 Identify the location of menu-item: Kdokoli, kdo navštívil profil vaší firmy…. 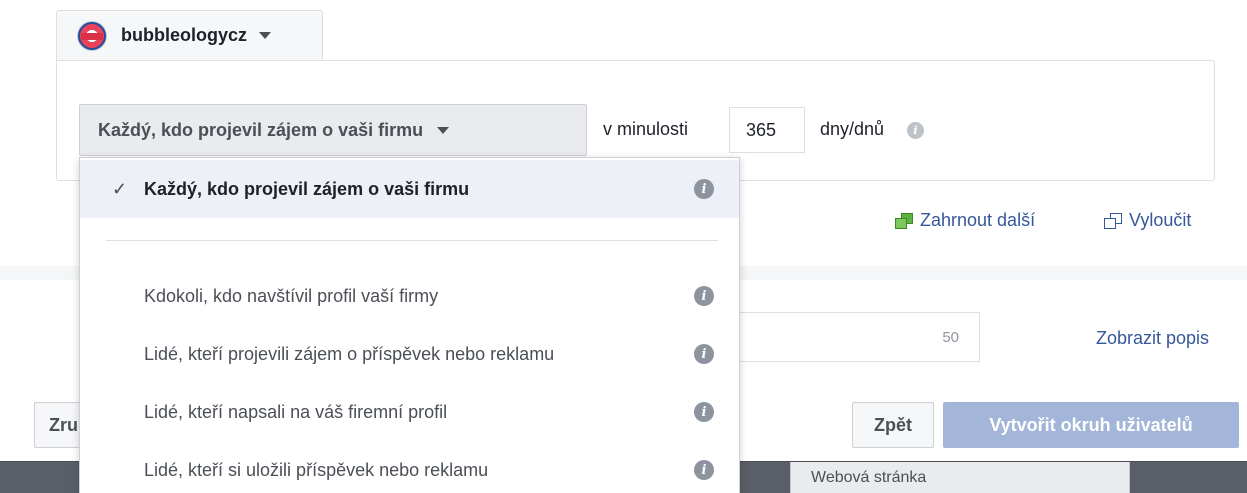
(409, 296).